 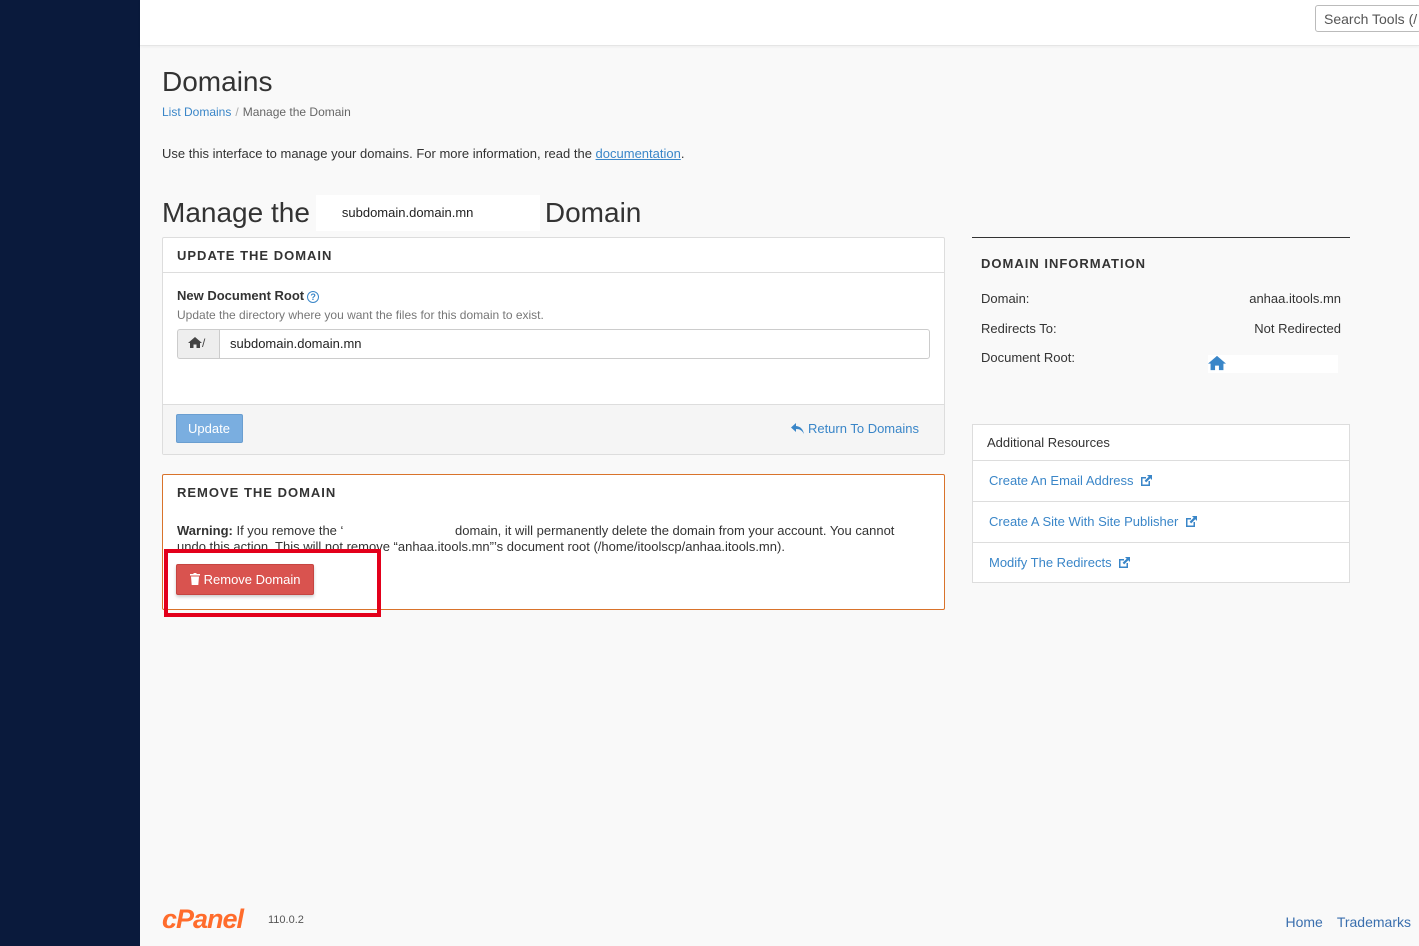 What do you see at coordinates (1061, 480) in the screenshot?
I see `resource-label: Create An Email Address` at bounding box center [1061, 480].